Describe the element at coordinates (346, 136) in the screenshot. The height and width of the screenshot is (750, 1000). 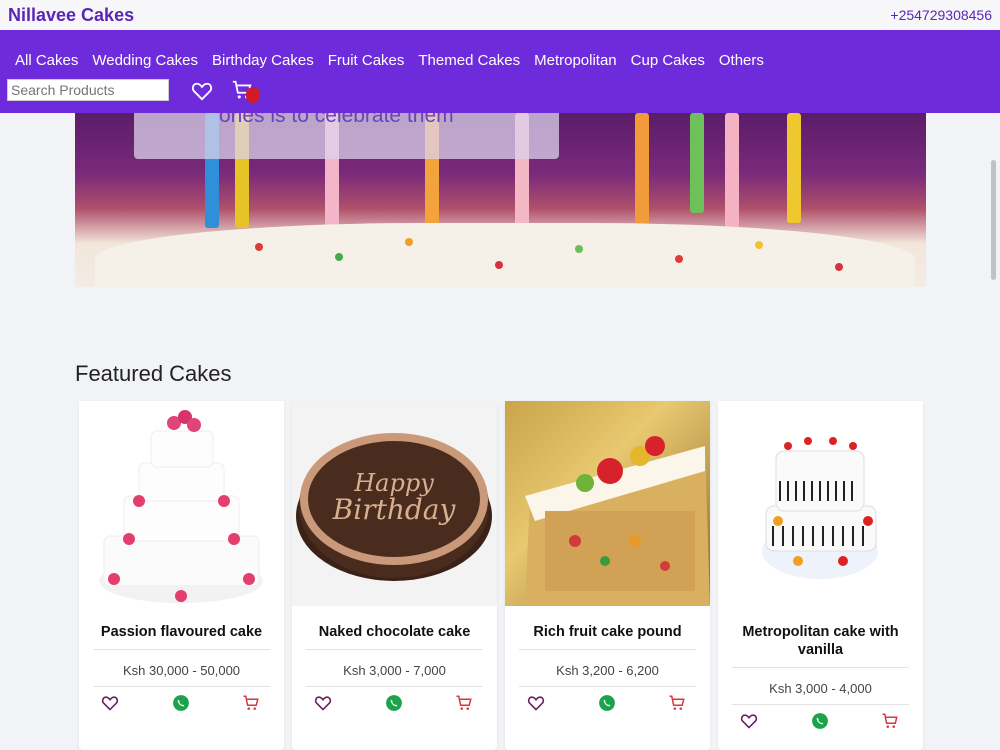
I see `hero-caption-card: ones is to celebrate them` at that location.